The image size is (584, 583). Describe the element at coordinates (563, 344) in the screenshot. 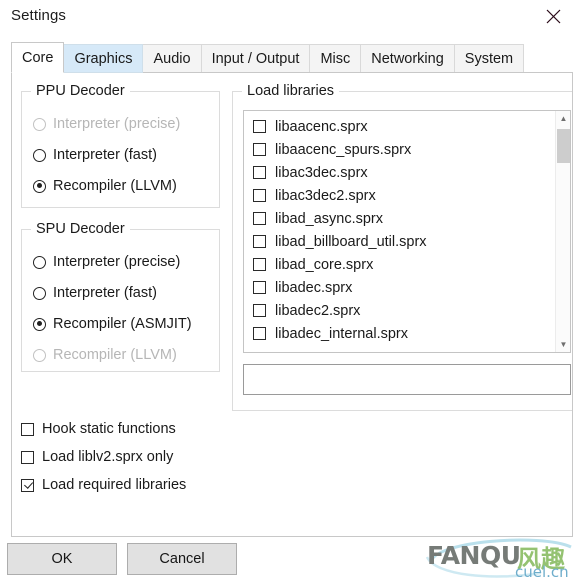

I see `chevron-down-icon: ▼` at that location.